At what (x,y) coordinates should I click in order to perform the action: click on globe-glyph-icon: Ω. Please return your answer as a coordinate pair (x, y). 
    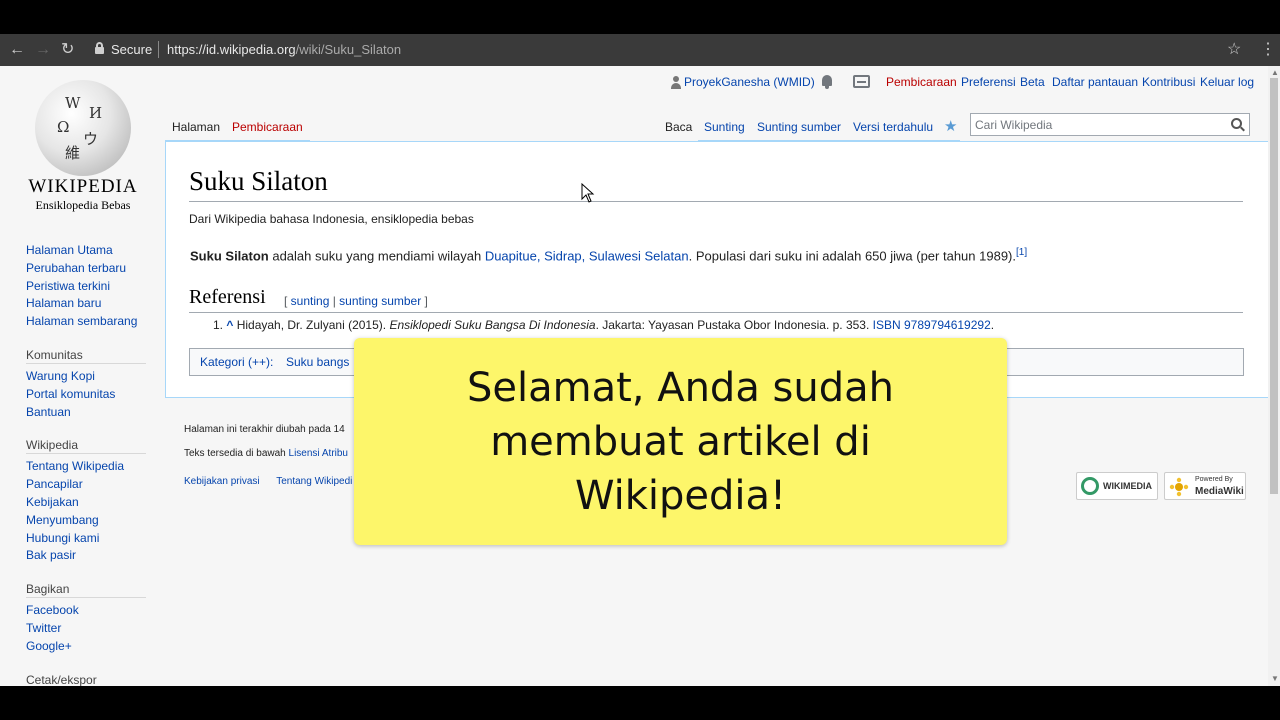
    Looking at the image, I should click on (63, 127).